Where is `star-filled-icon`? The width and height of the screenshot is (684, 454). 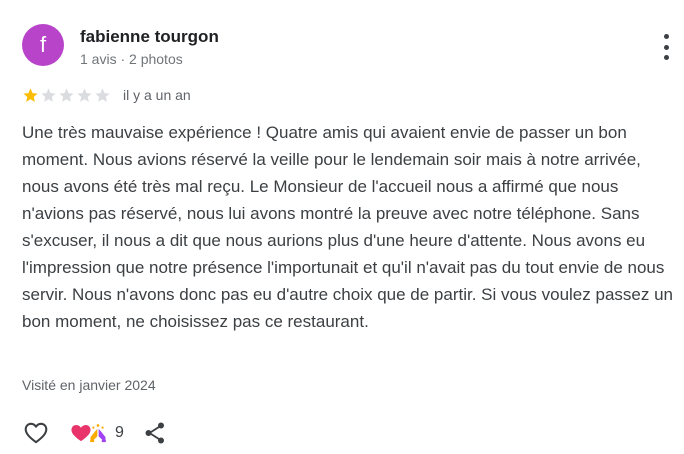
star-filled-icon is located at coordinates (30, 94).